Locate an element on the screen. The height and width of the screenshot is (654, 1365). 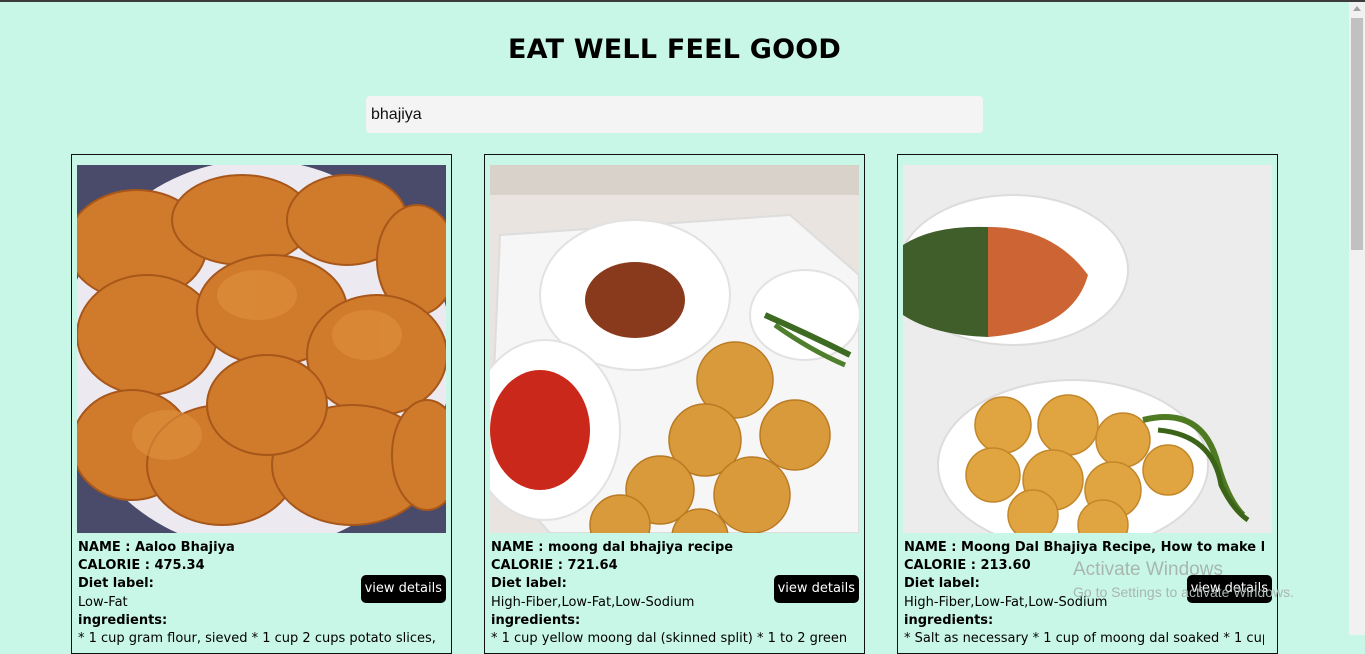
watermark-title: Activate Windows is located at coordinates (1148, 569).